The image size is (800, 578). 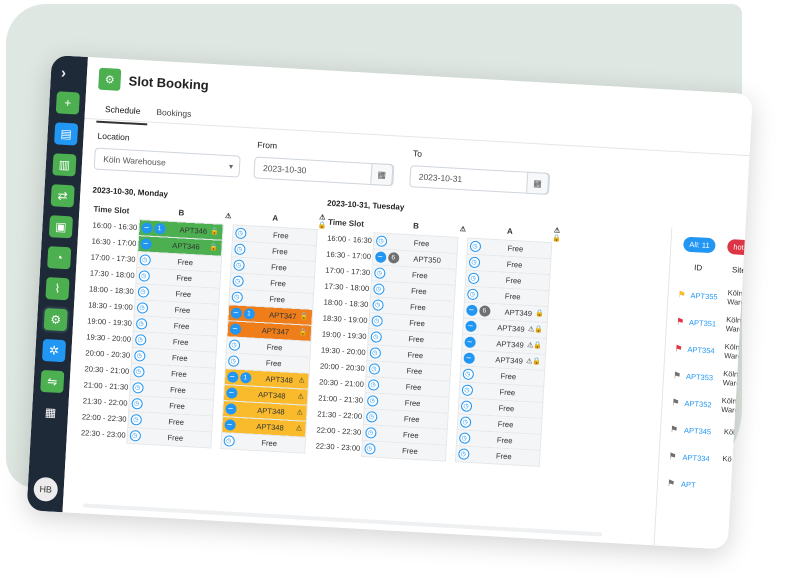 I want to click on list-item: ⚑ APT, so click(x=705, y=486).